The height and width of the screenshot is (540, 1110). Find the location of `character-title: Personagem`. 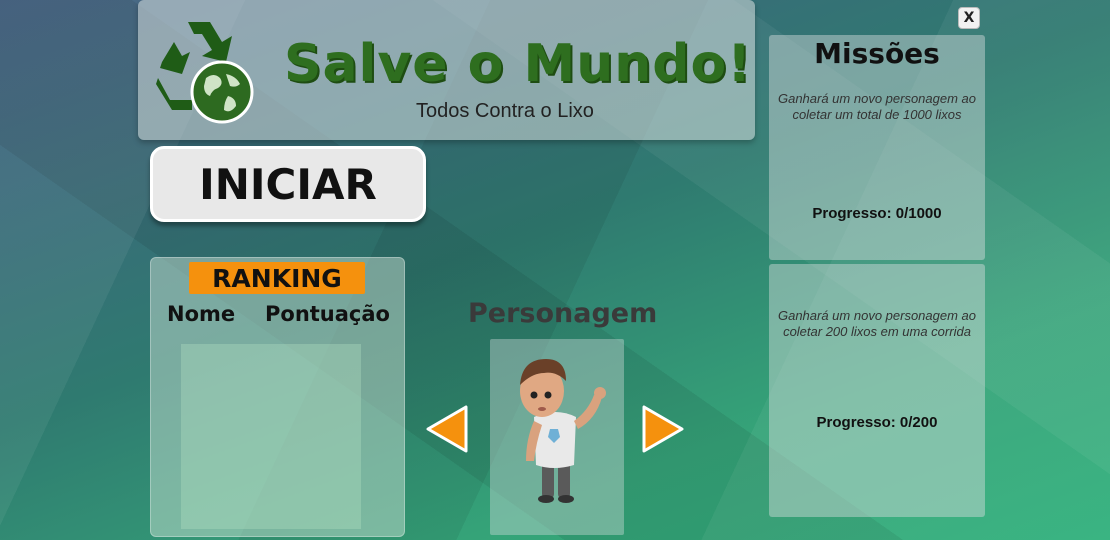

character-title: Personagem is located at coordinates (563, 313).